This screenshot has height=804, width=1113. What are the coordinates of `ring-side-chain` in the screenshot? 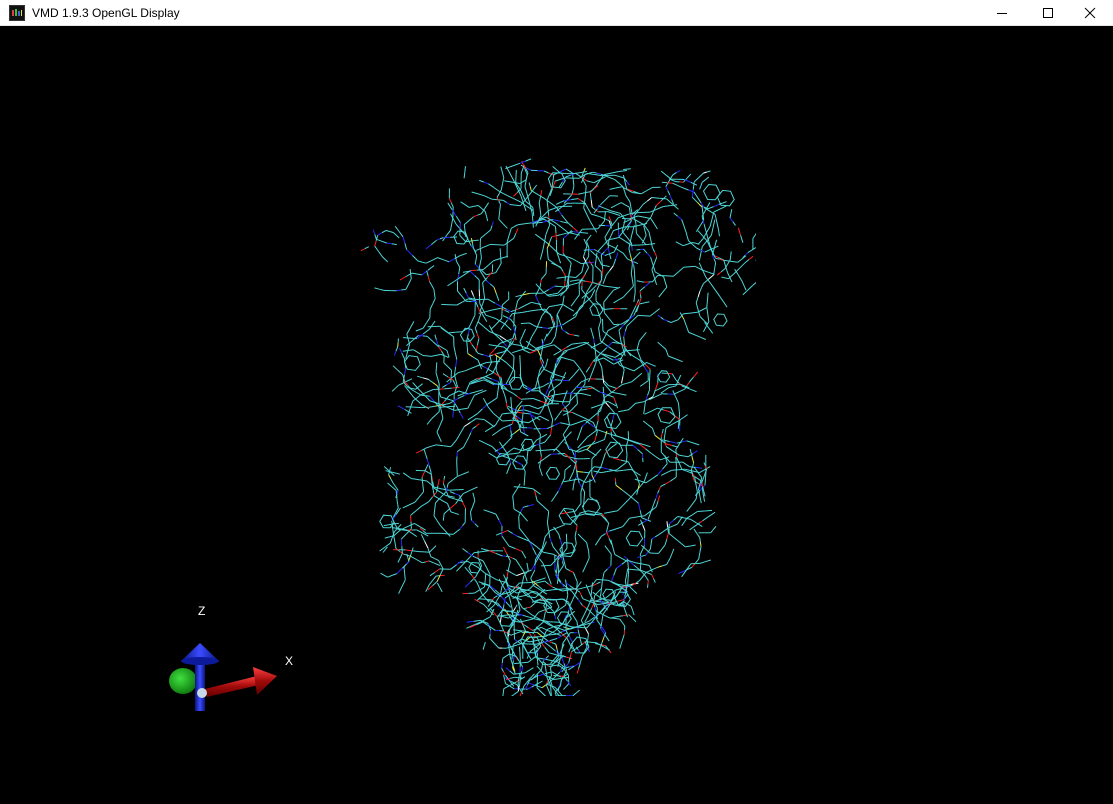 It's located at (553, 473).